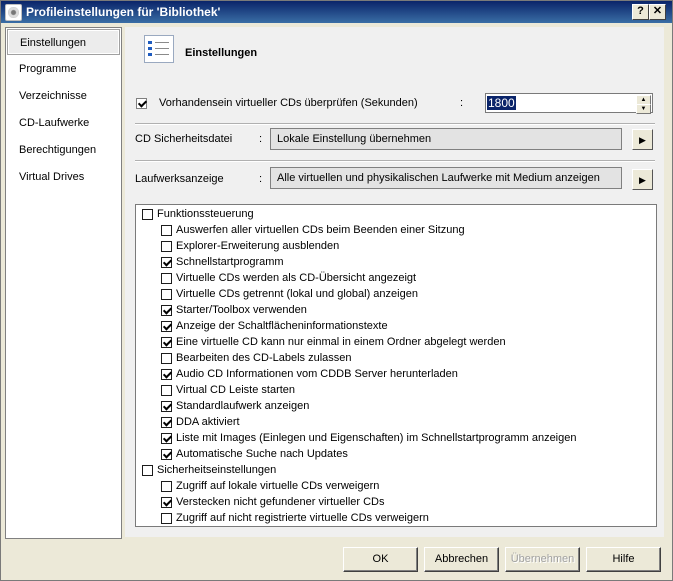 This screenshot has height=581, width=673. Describe the element at coordinates (501, 103) in the screenshot. I see `interval-value: 1800` at that location.